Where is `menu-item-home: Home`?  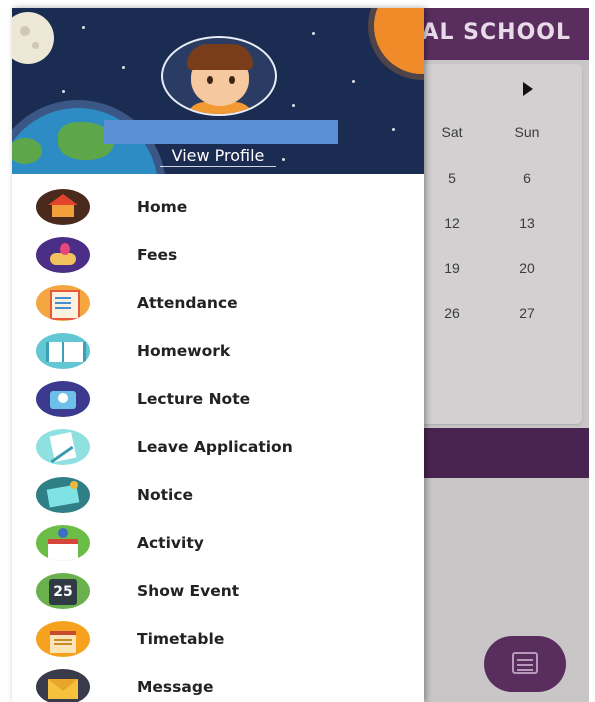 menu-item-home: Home is located at coordinates (218, 208).